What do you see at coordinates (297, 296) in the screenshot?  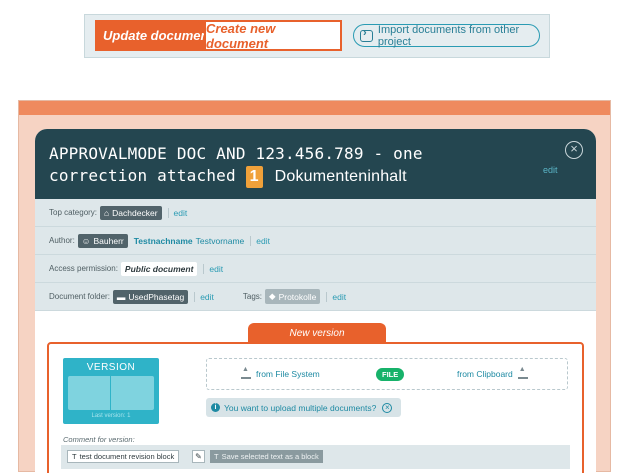 I see `tag-value: Protokolle` at bounding box center [297, 296].